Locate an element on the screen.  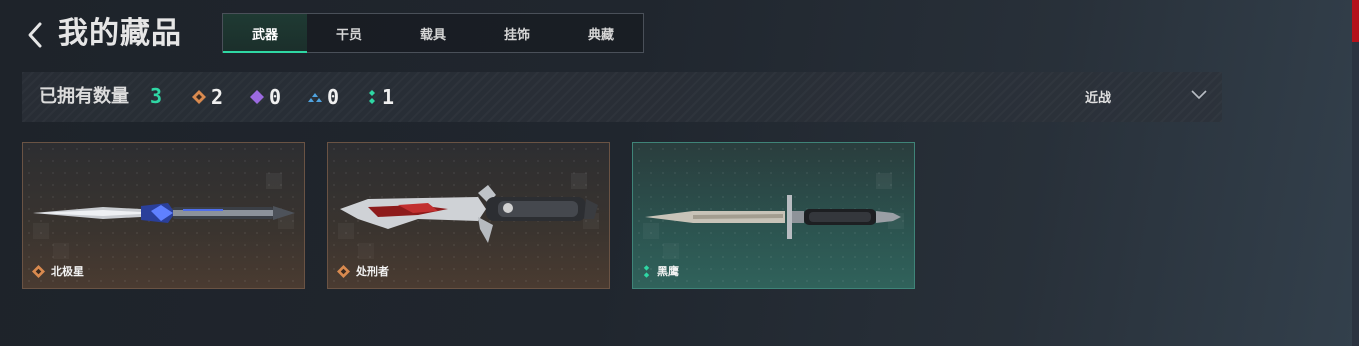
dagger-icon is located at coordinates (164, 213).